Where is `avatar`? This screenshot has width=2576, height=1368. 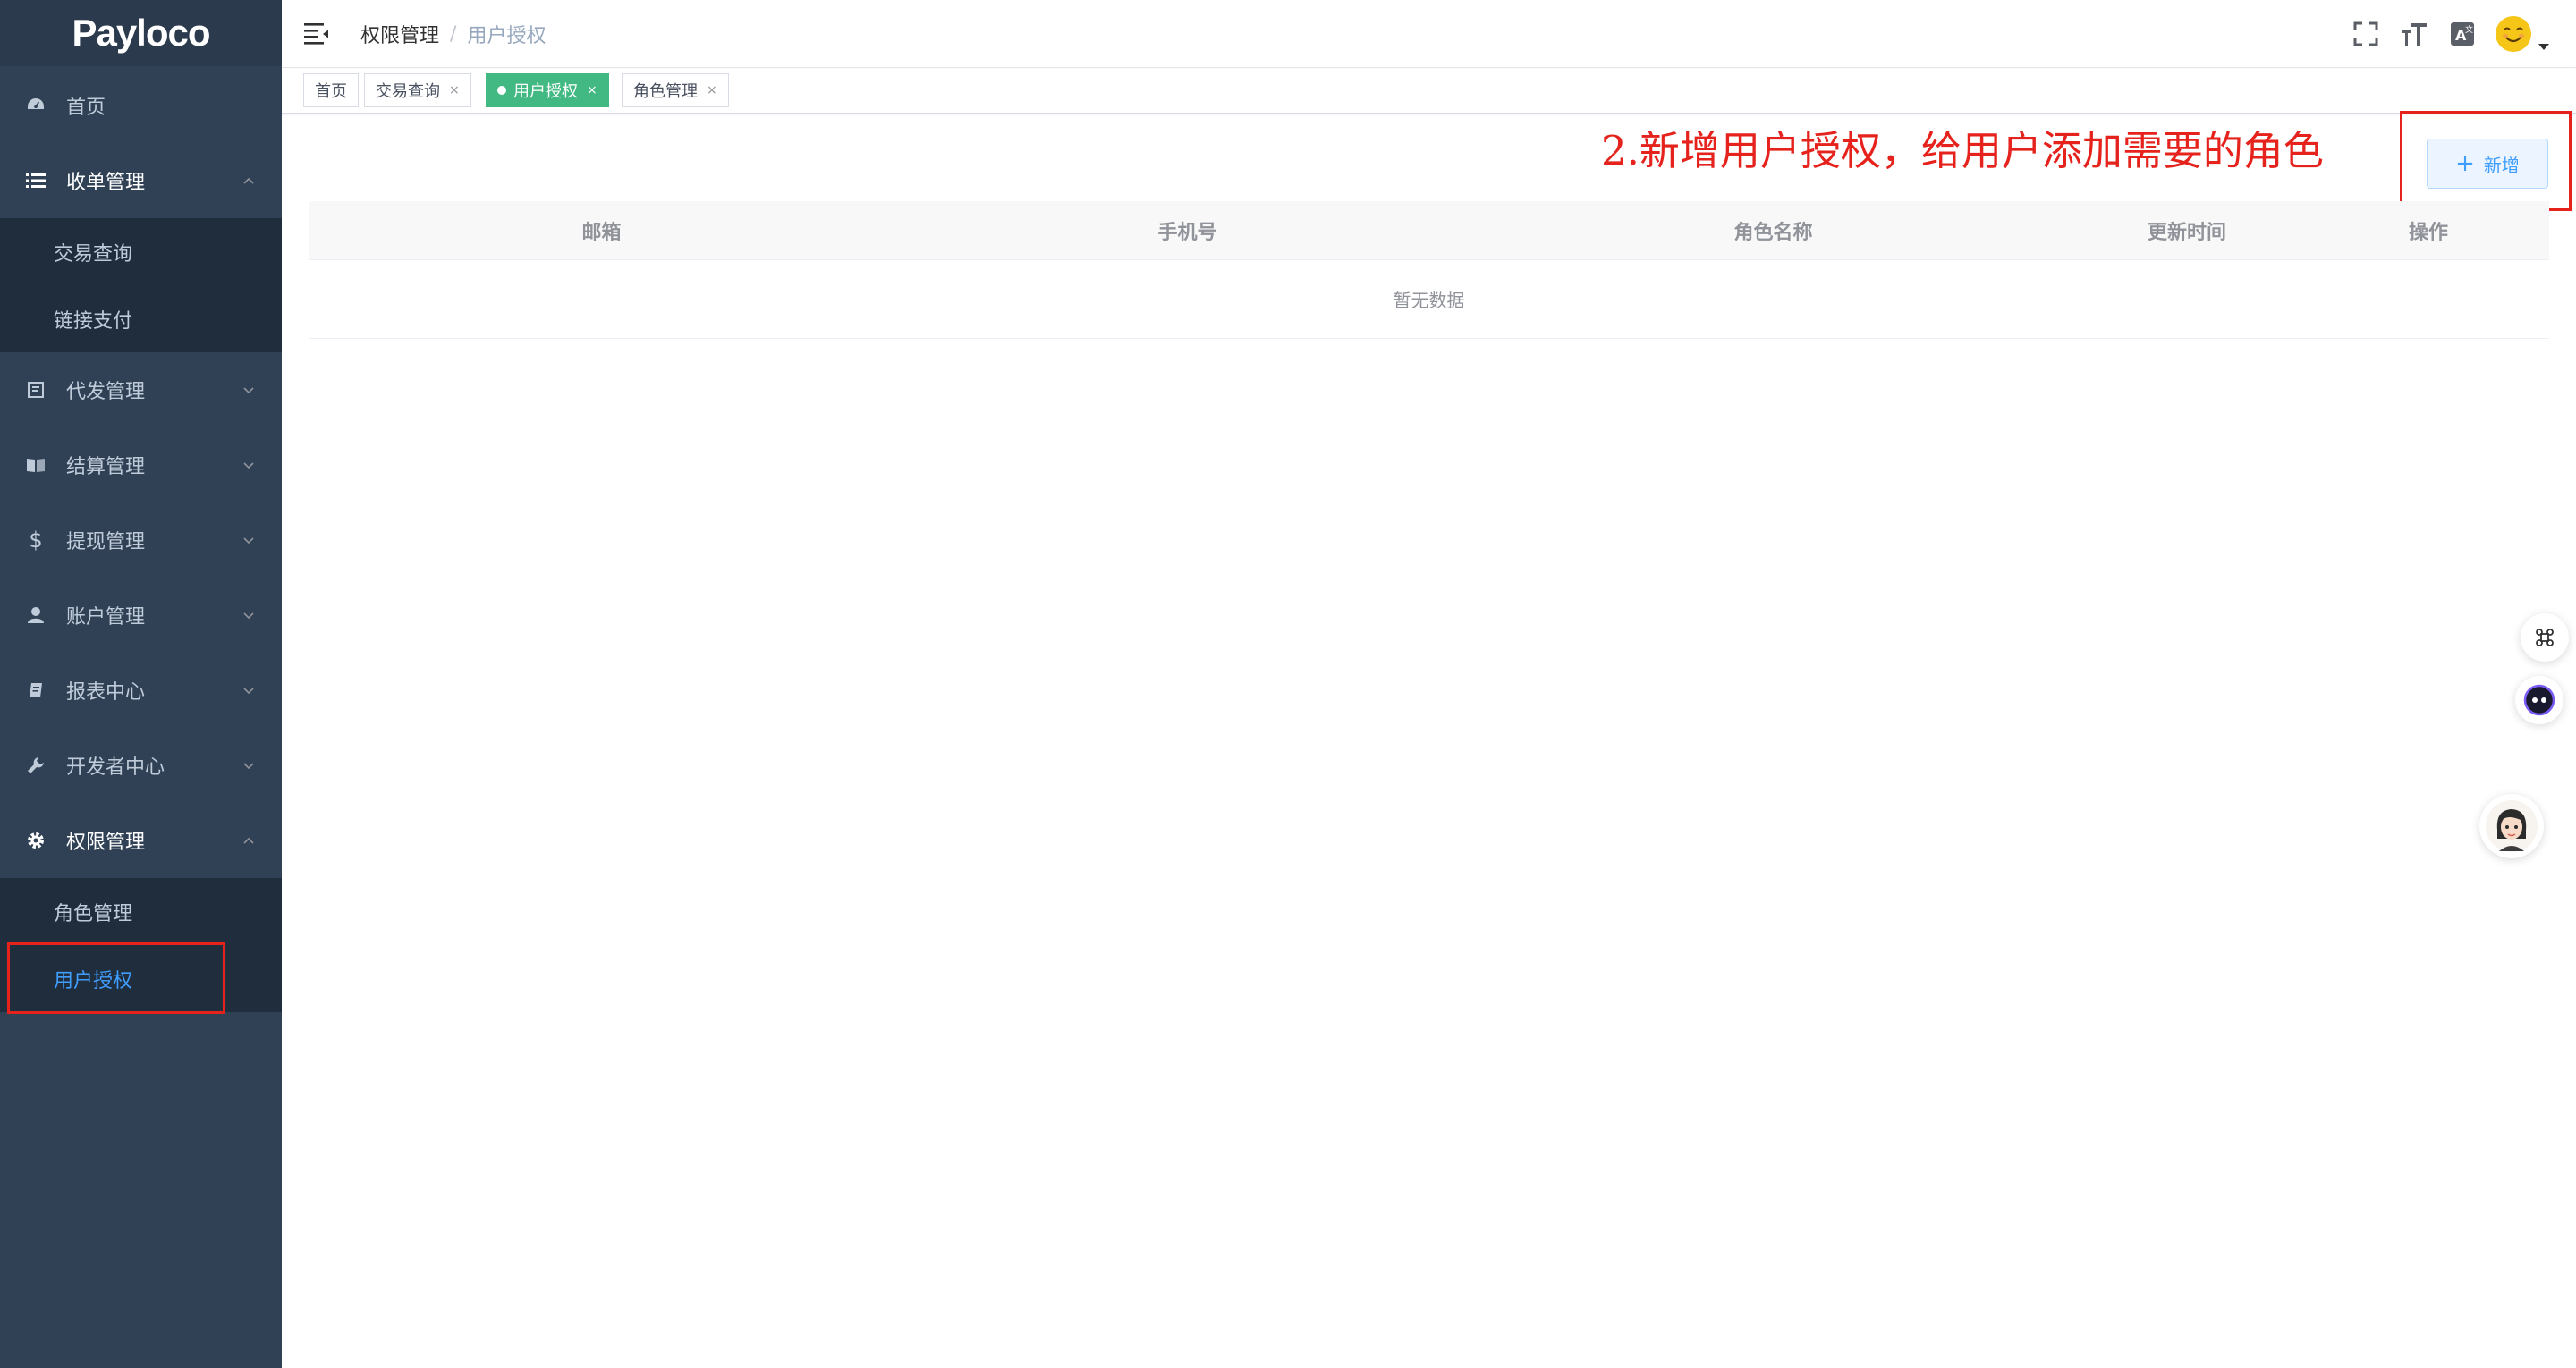 avatar is located at coordinates (2513, 34).